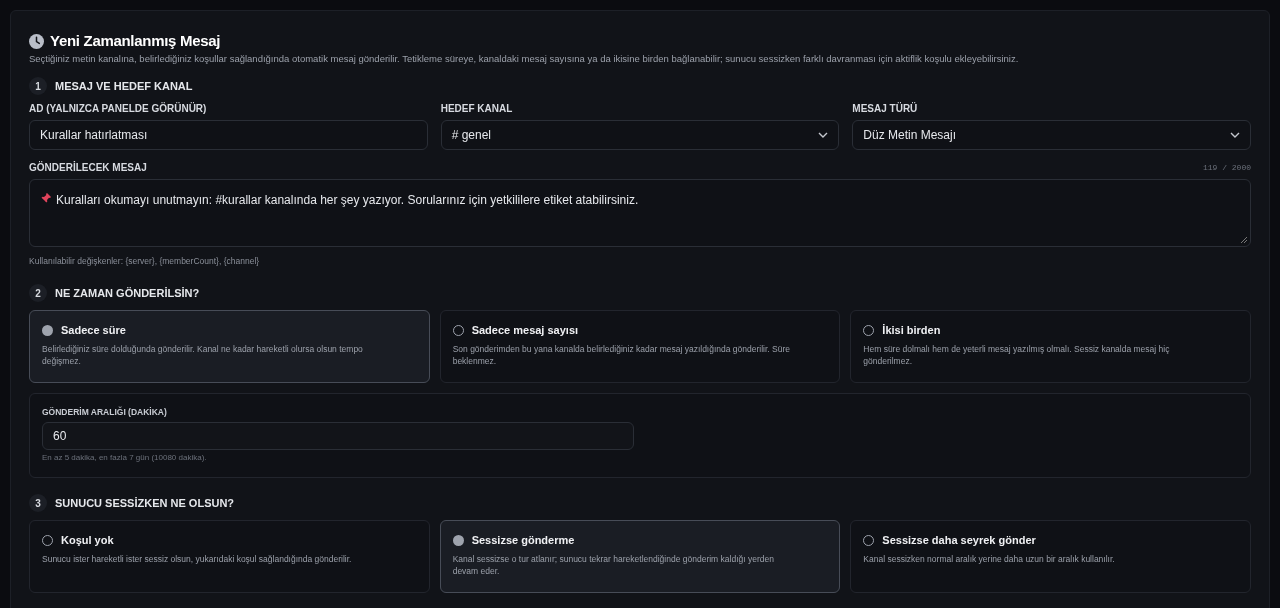 Image resolution: width=1280 pixels, height=608 pixels. I want to click on pin-icon, so click(46, 198).